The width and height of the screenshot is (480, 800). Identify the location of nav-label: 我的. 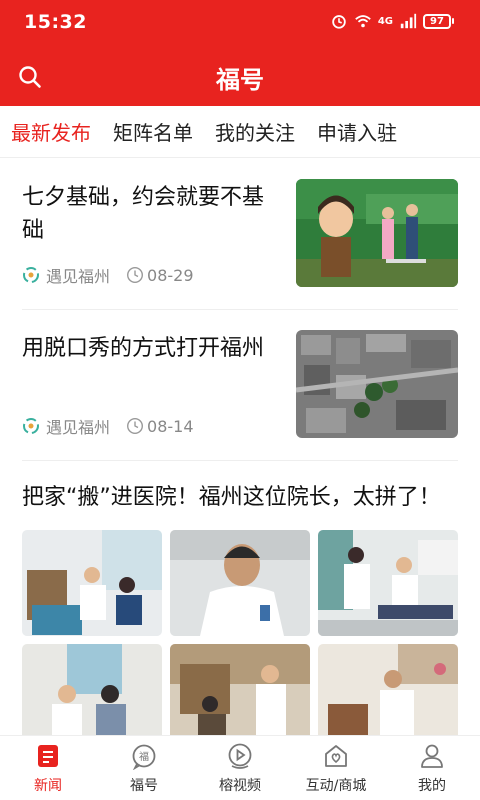
(432, 786).